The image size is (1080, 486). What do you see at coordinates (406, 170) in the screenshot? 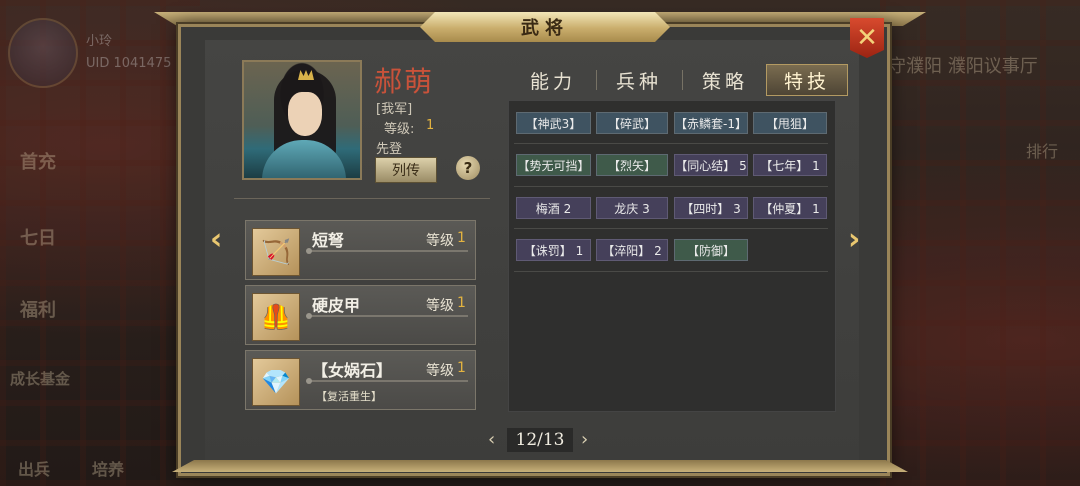
I see `biography-button: 列传` at bounding box center [406, 170].